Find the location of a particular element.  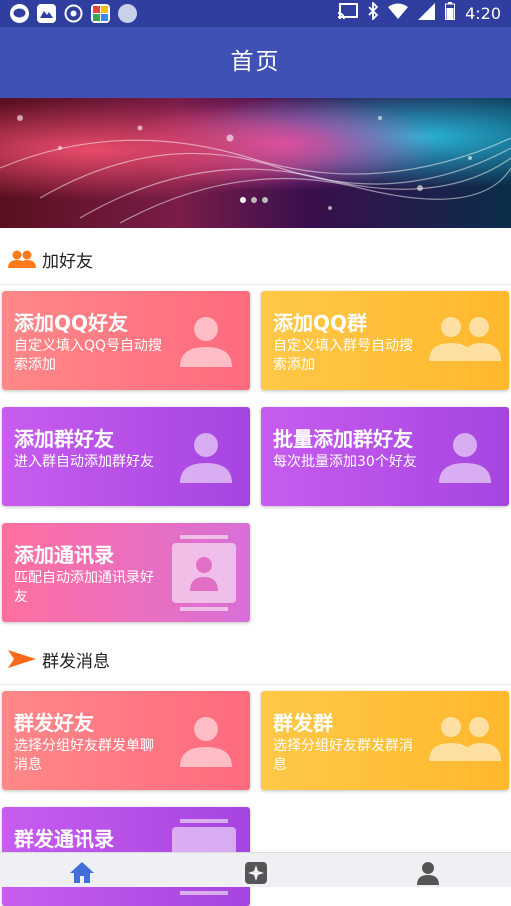

card-title: 群发通讯录 is located at coordinates (64, 839).